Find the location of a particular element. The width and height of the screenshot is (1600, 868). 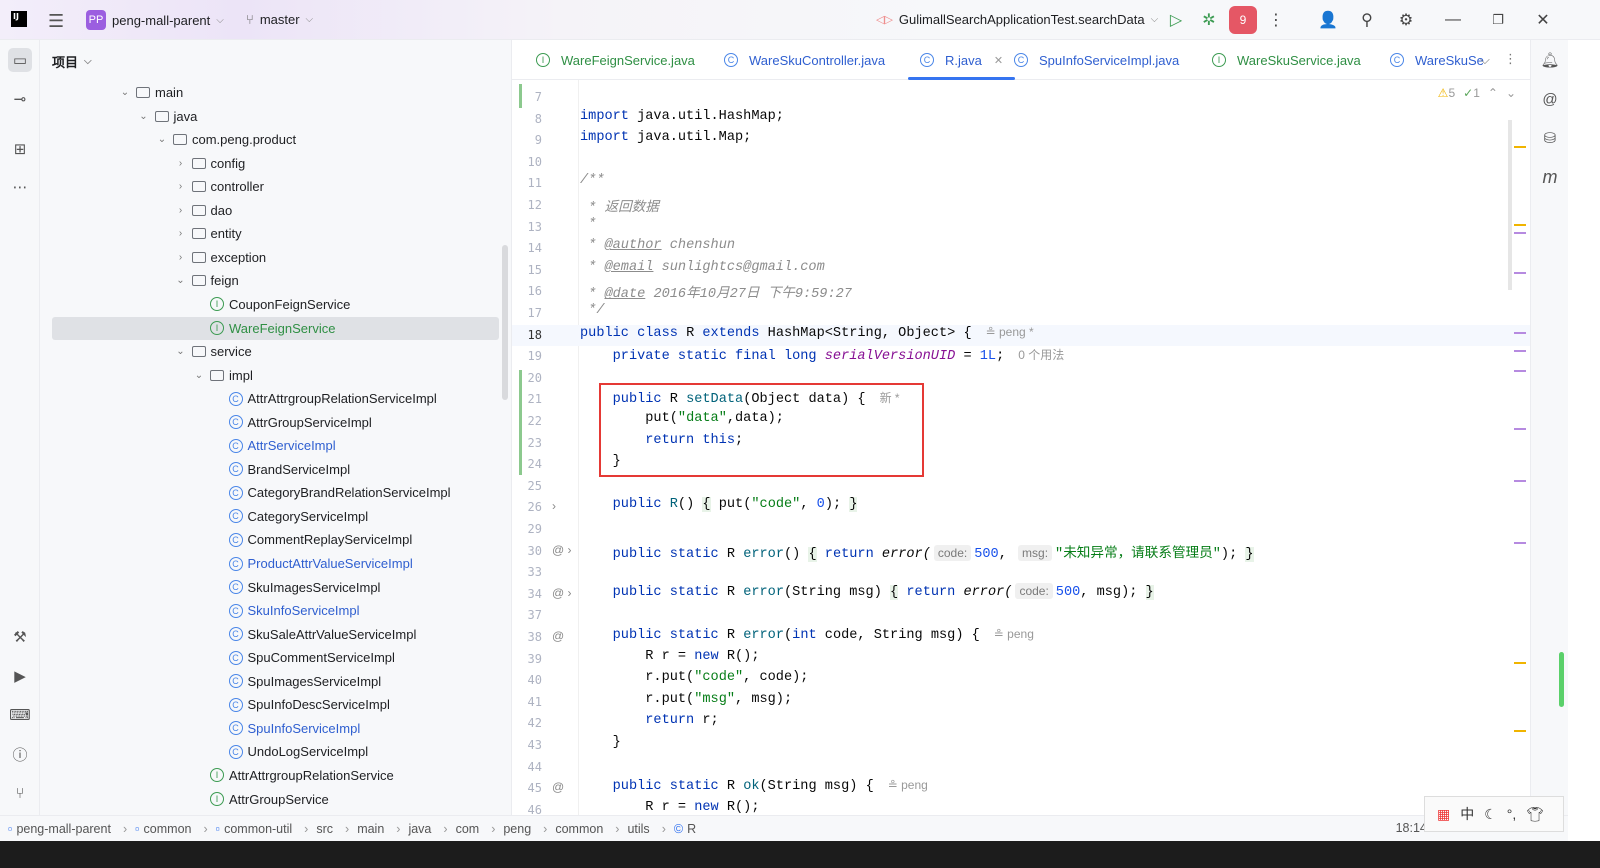

tree-item: C BrandServiceImpl is located at coordinates (275, 469).